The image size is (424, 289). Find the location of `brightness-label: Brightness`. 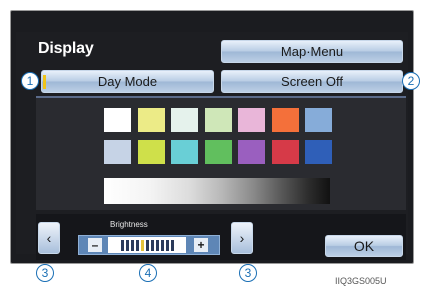

brightness-label: Brightness is located at coordinates (129, 224).